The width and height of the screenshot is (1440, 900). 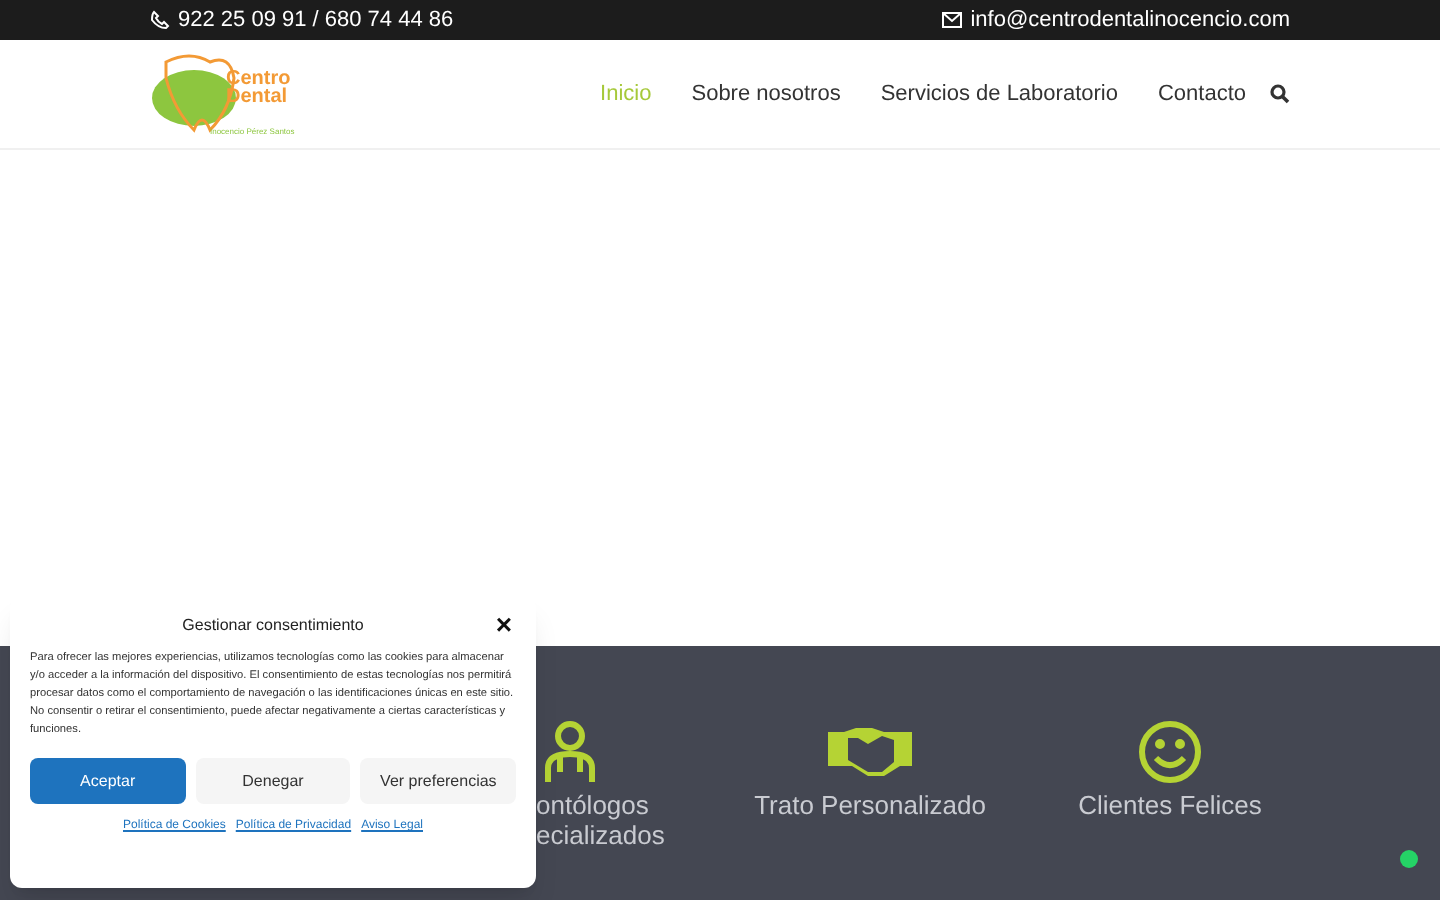 What do you see at coordinates (1130, 20) in the screenshot?
I see `email-link: info@centrodentalinocencio.com` at bounding box center [1130, 20].